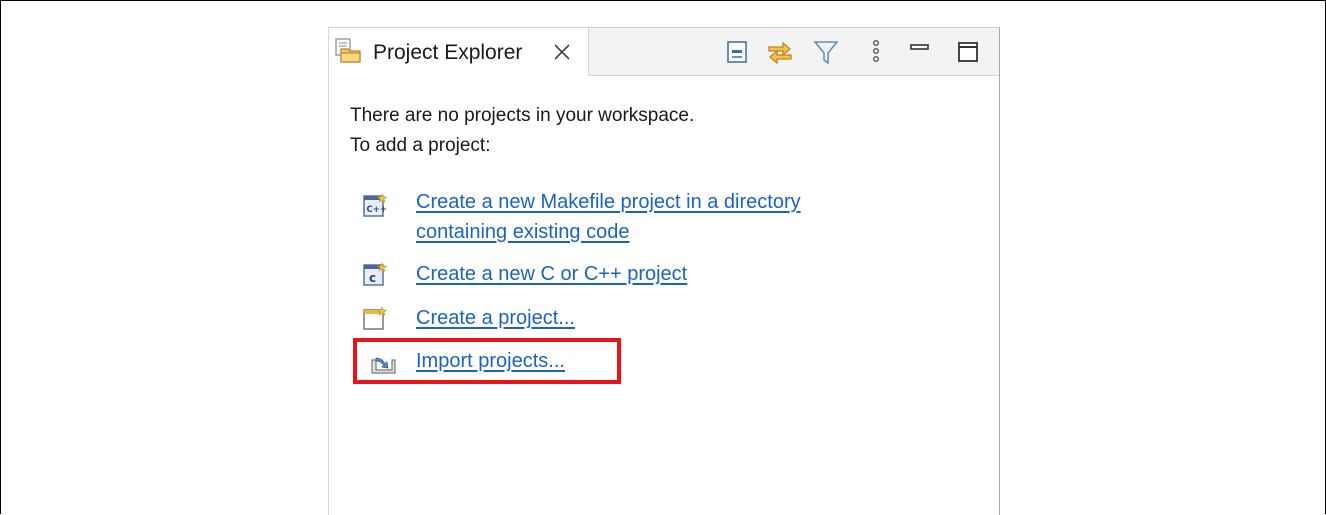 The width and height of the screenshot is (1326, 515). What do you see at coordinates (522, 232) in the screenshot?
I see `create-makefile-project-link-line2: containing existing code` at bounding box center [522, 232].